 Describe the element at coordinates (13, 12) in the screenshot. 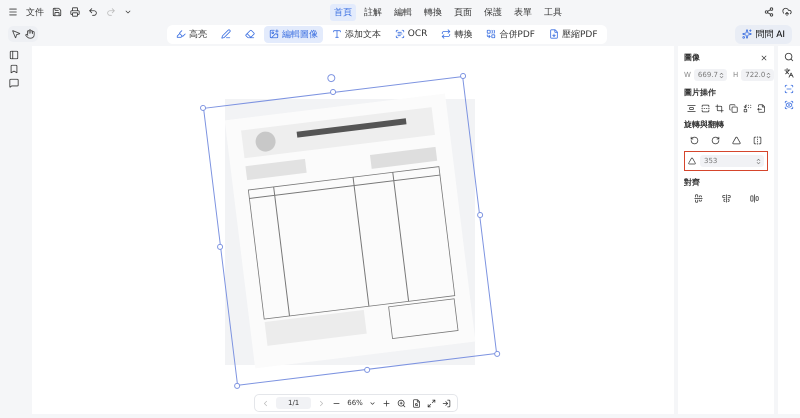

I see `menu-icon` at that location.